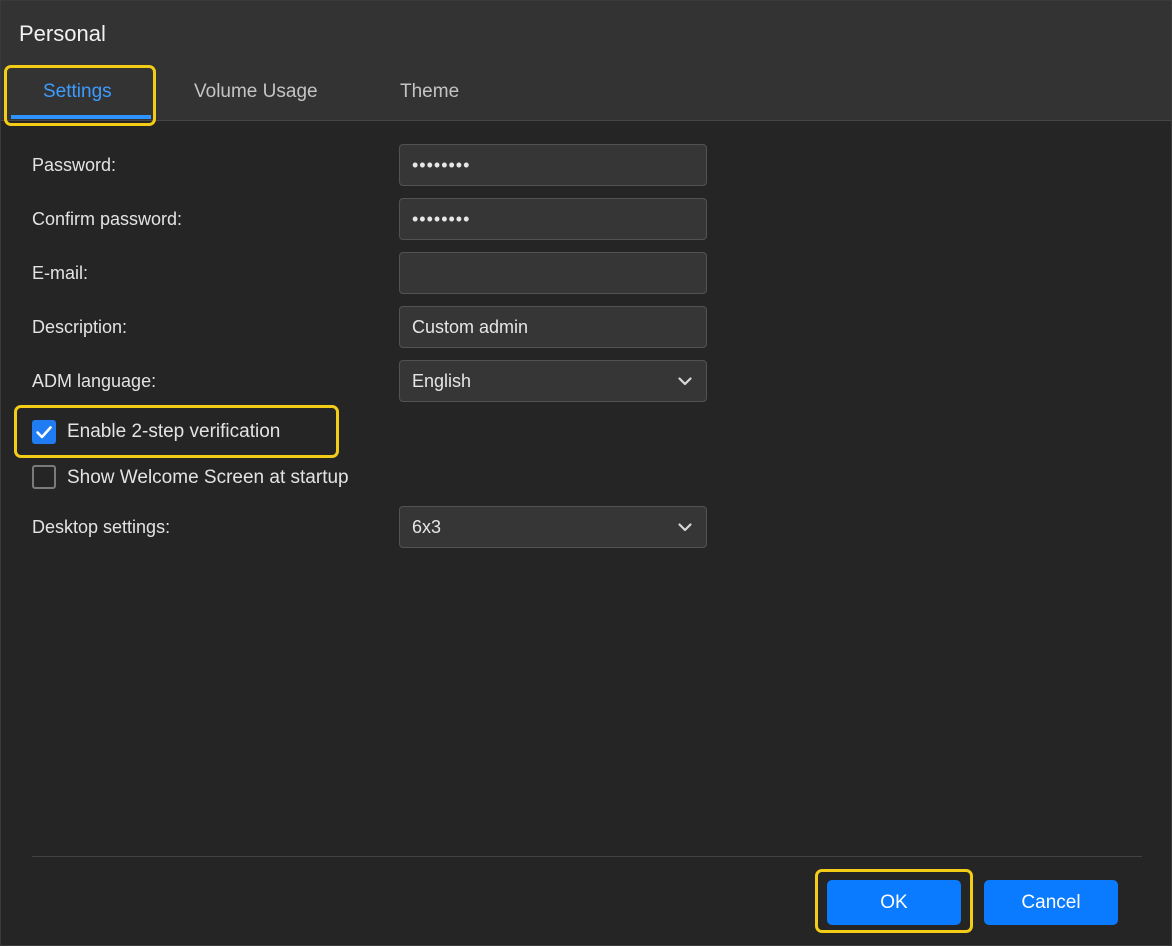 This screenshot has height=946, width=1172. What do you see at coordinates (80, 327) in the screenshot?
I see `description-label: Description:` at bounding box center [80, 327].